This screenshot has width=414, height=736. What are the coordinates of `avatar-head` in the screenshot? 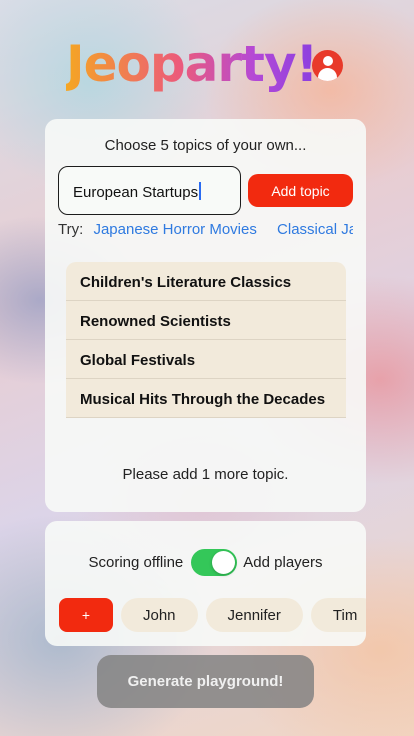 It's located at (327, 61).